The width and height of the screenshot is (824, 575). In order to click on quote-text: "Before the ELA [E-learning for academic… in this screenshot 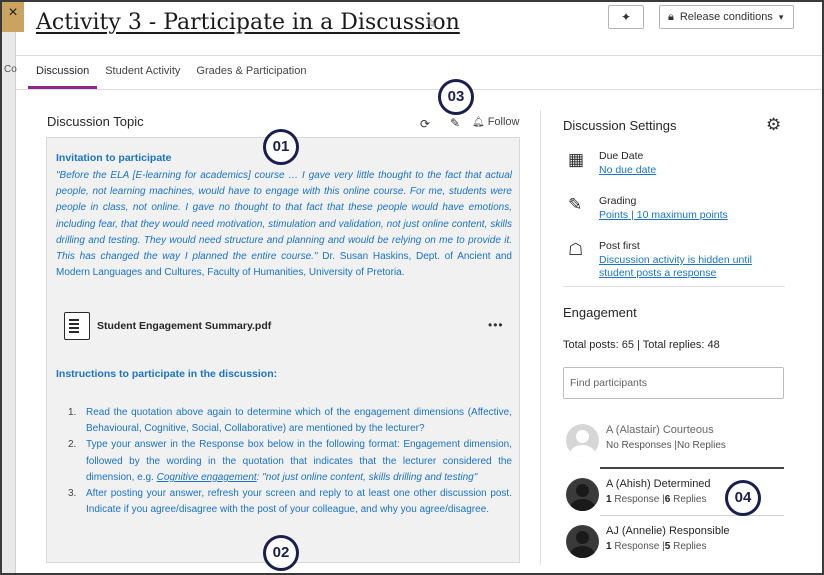, I will do `click(284, 216)`.